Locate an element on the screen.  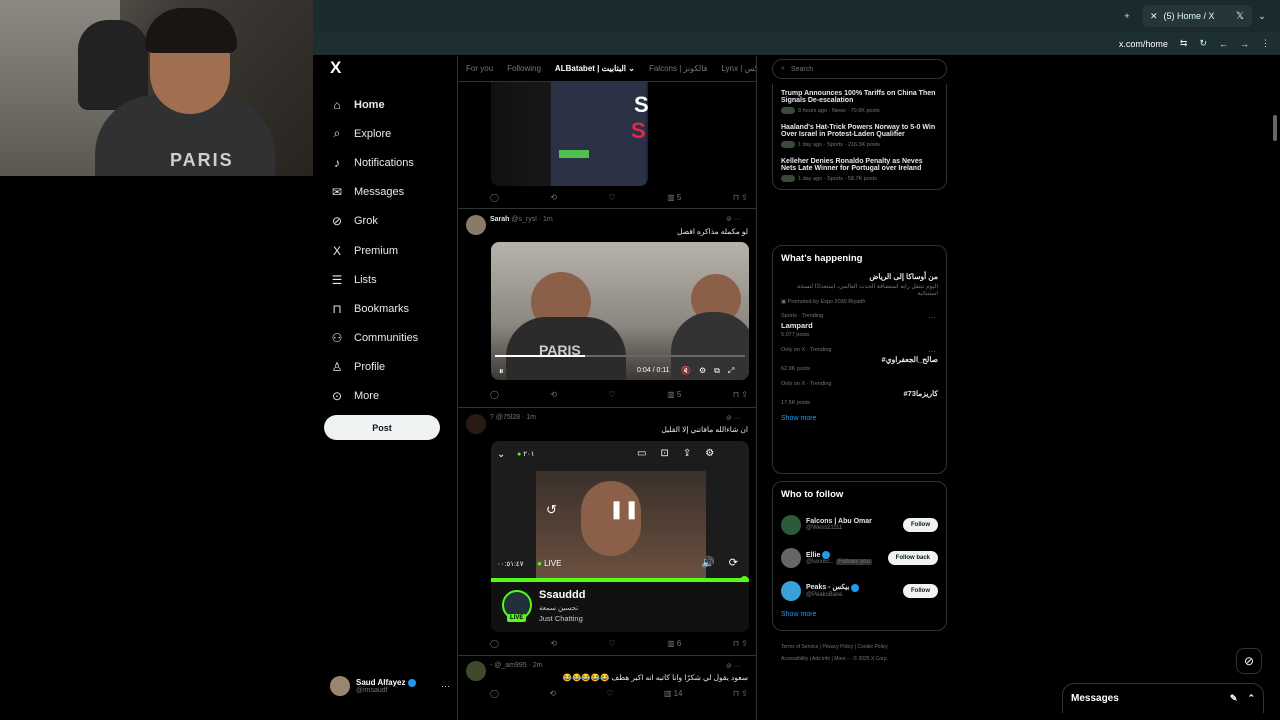
nav-item-messages: ✉ Messages is located at coordinates (387, 192).